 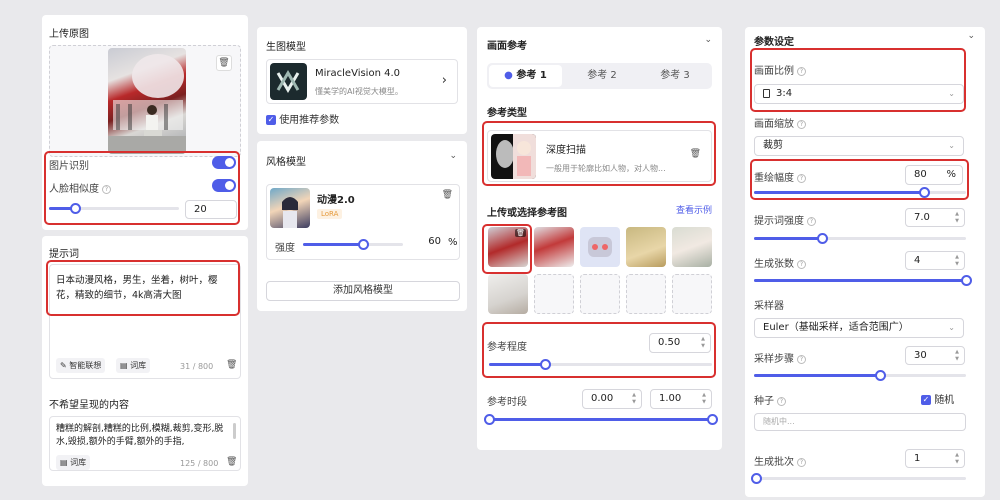 What do you see at coordinates (81, 365) in the screenshot?
I see `smart-assoc-button: ✎ 智能联想` at bounding box center [81, 365].